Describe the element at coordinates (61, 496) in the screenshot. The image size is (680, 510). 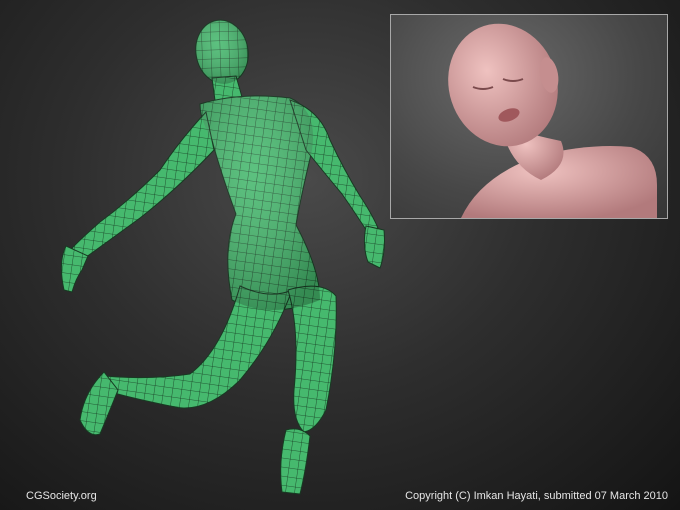
I see `site-label: CGSociety.org` at that location.